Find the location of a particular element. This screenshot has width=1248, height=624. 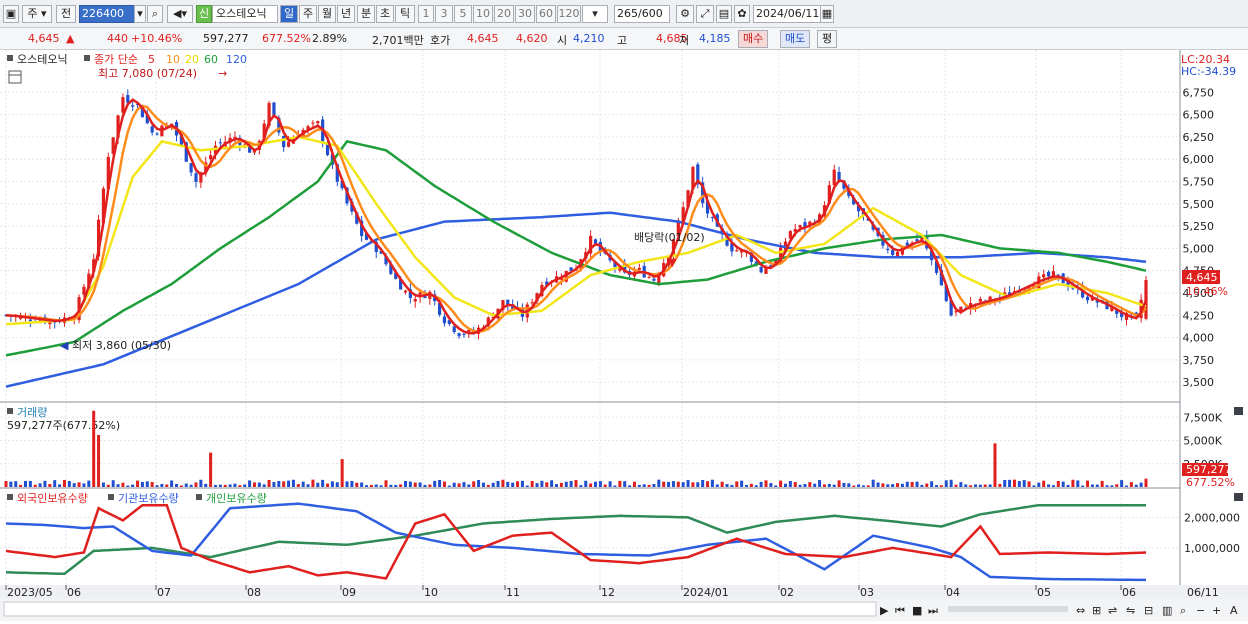

crosshair-icon: ⤢ is located at coordinates (705, 14).